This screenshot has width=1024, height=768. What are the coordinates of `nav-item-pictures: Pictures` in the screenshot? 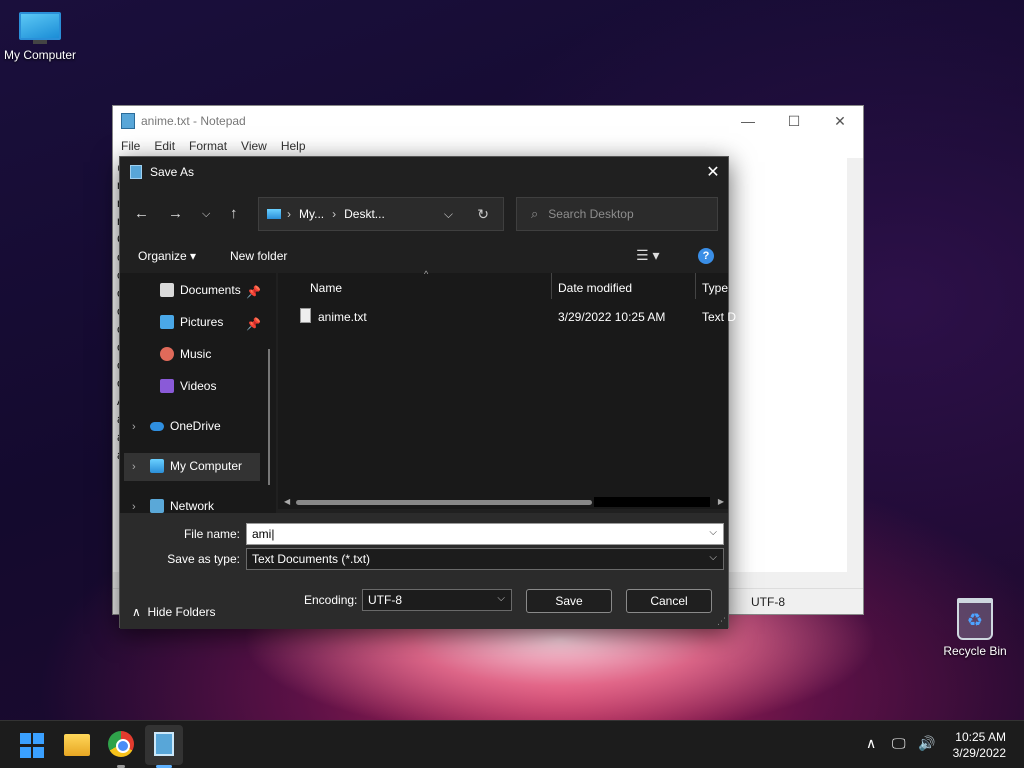 It's located at (191, 322).